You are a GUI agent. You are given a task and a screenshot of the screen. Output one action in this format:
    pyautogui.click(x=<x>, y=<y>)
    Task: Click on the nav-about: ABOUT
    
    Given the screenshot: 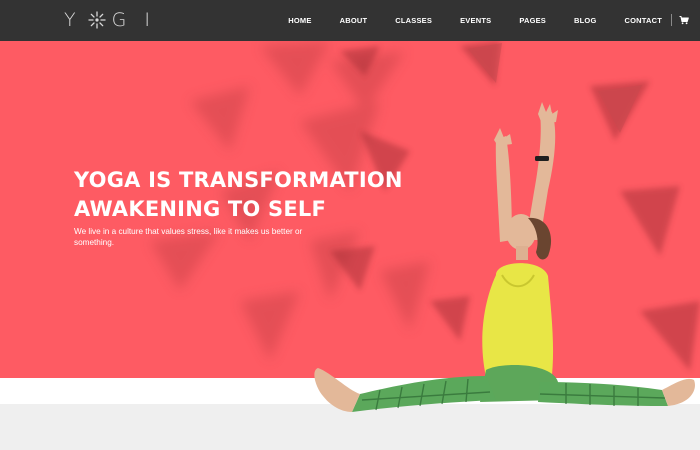 What is the action you would take?
    pyautogui.click(x=354, y=20)
    